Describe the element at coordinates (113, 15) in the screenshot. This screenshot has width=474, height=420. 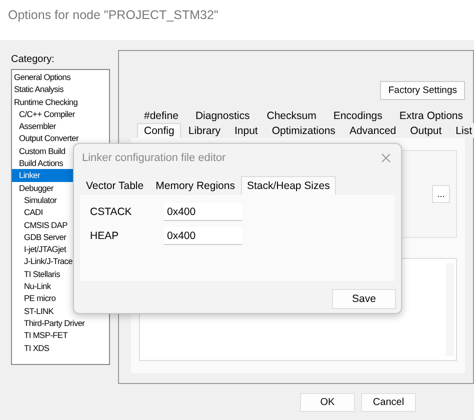
I see `window-title: Options for node "PROJECT_STM32"` at that location.